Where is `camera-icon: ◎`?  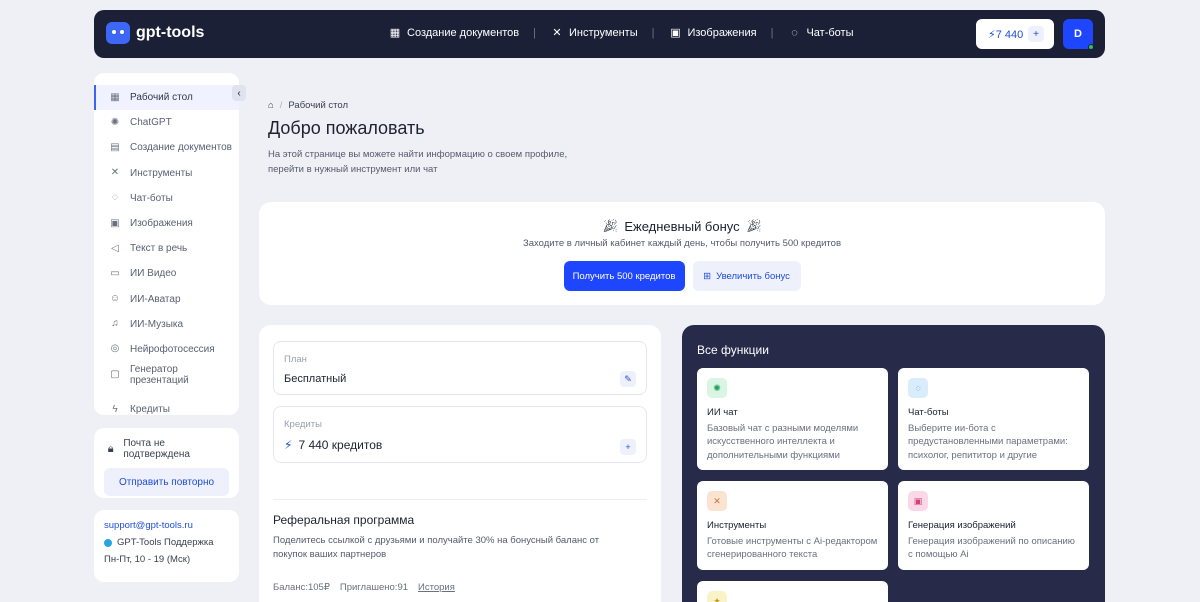 camera-icon: ◎ is located at coordinates (115, 349).